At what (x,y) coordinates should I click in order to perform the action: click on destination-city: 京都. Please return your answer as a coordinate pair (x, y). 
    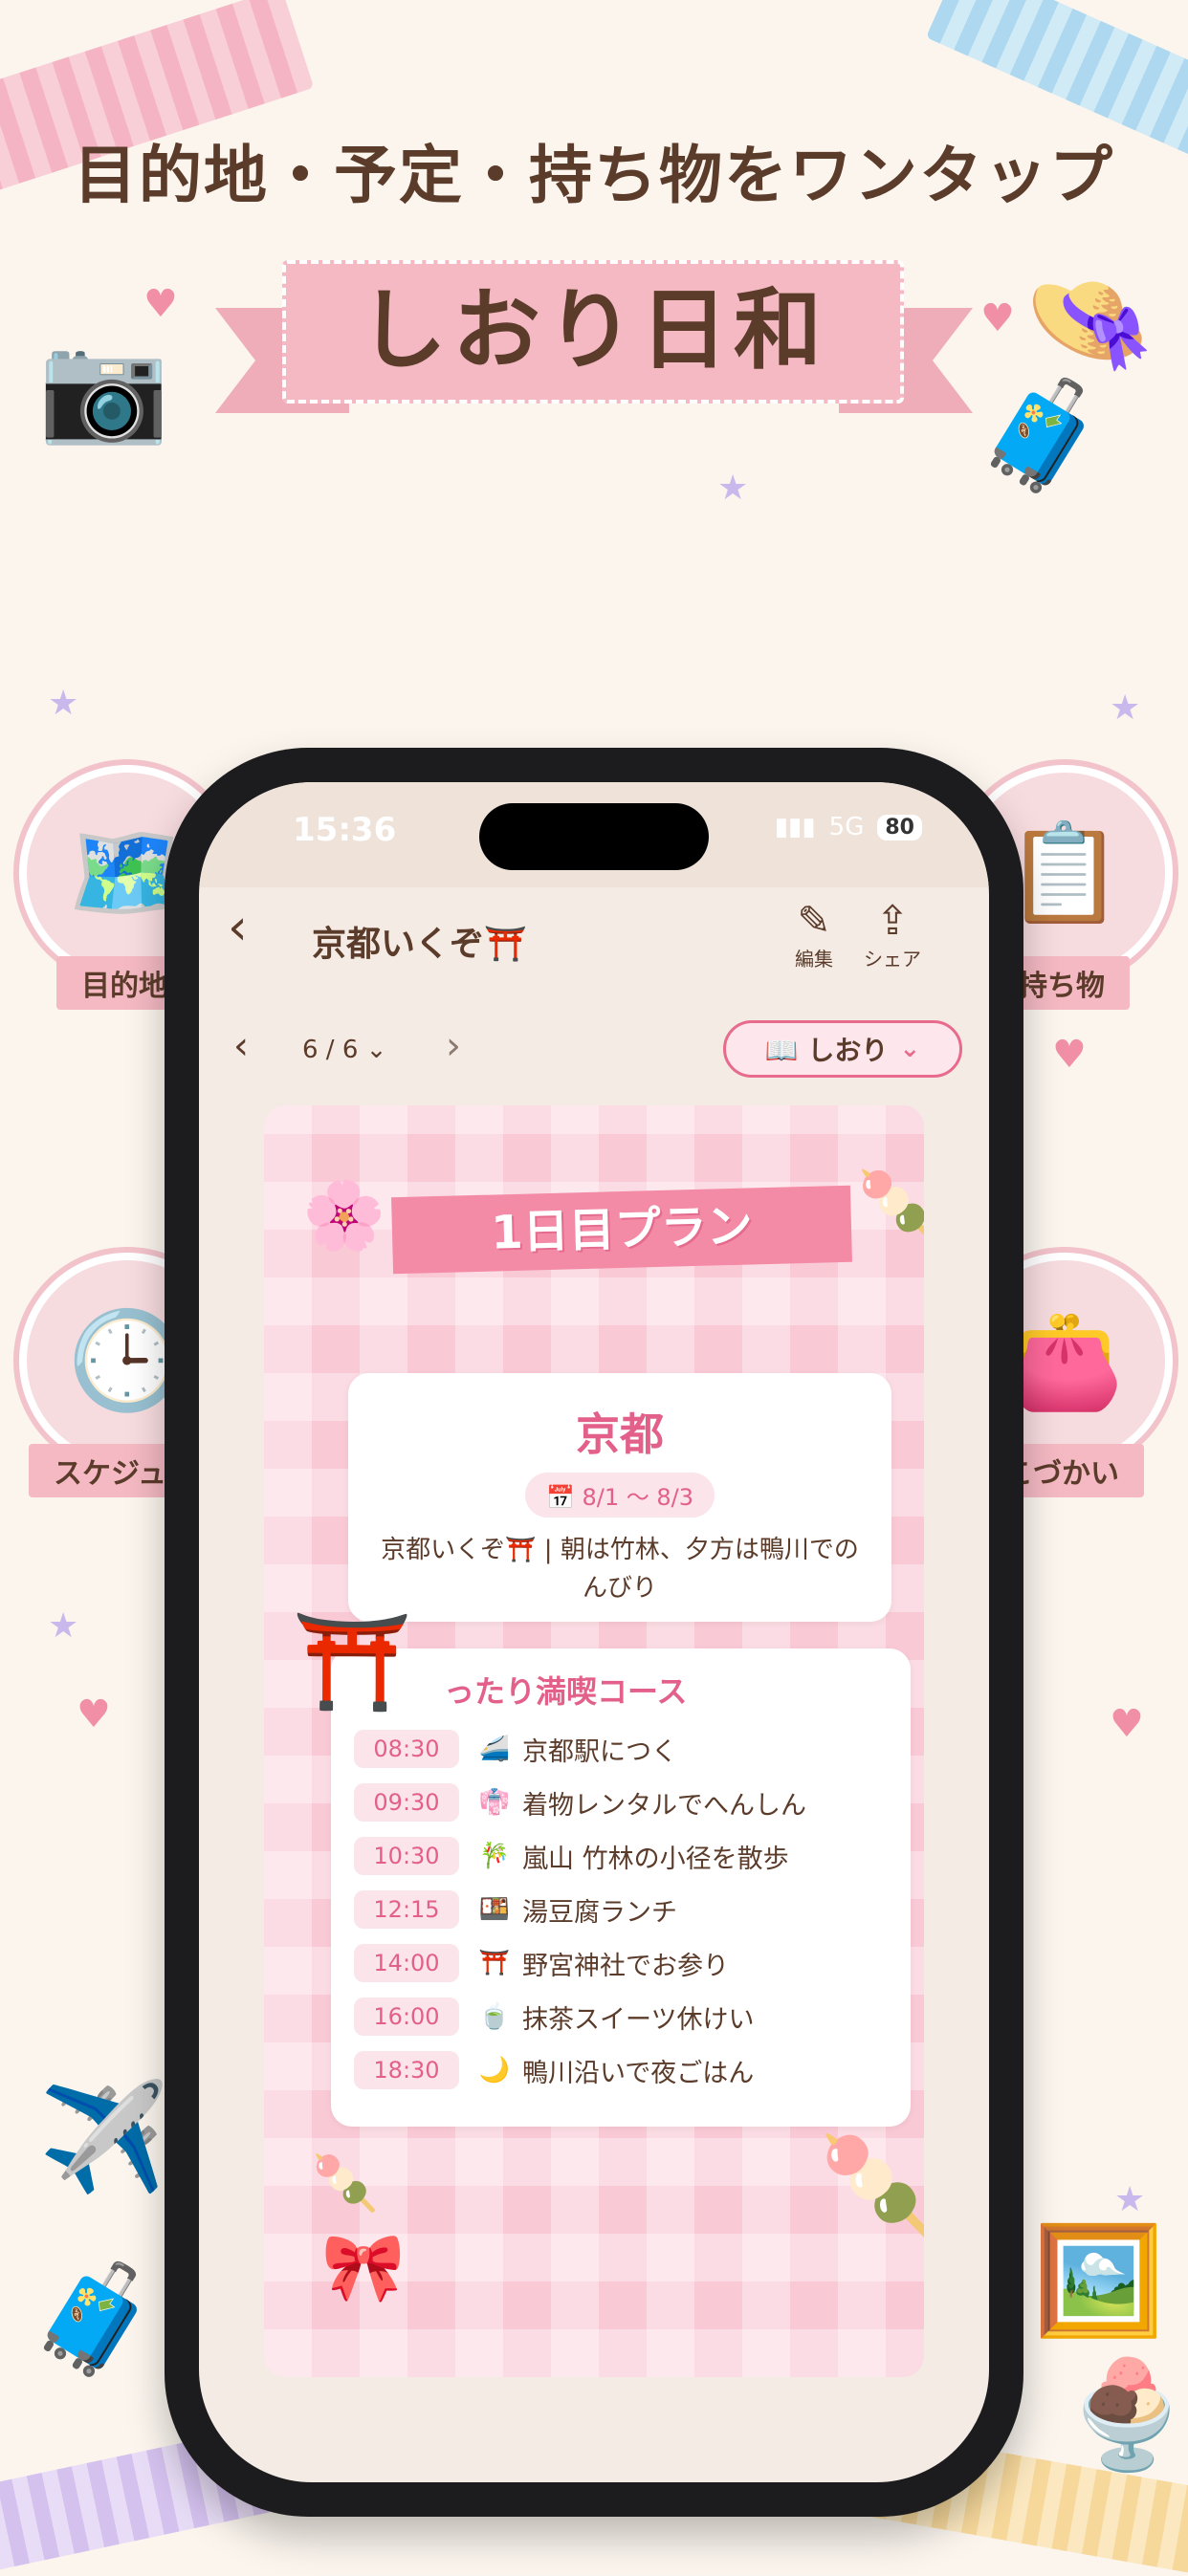
    Looking at the image, I should click on (620, 1434).